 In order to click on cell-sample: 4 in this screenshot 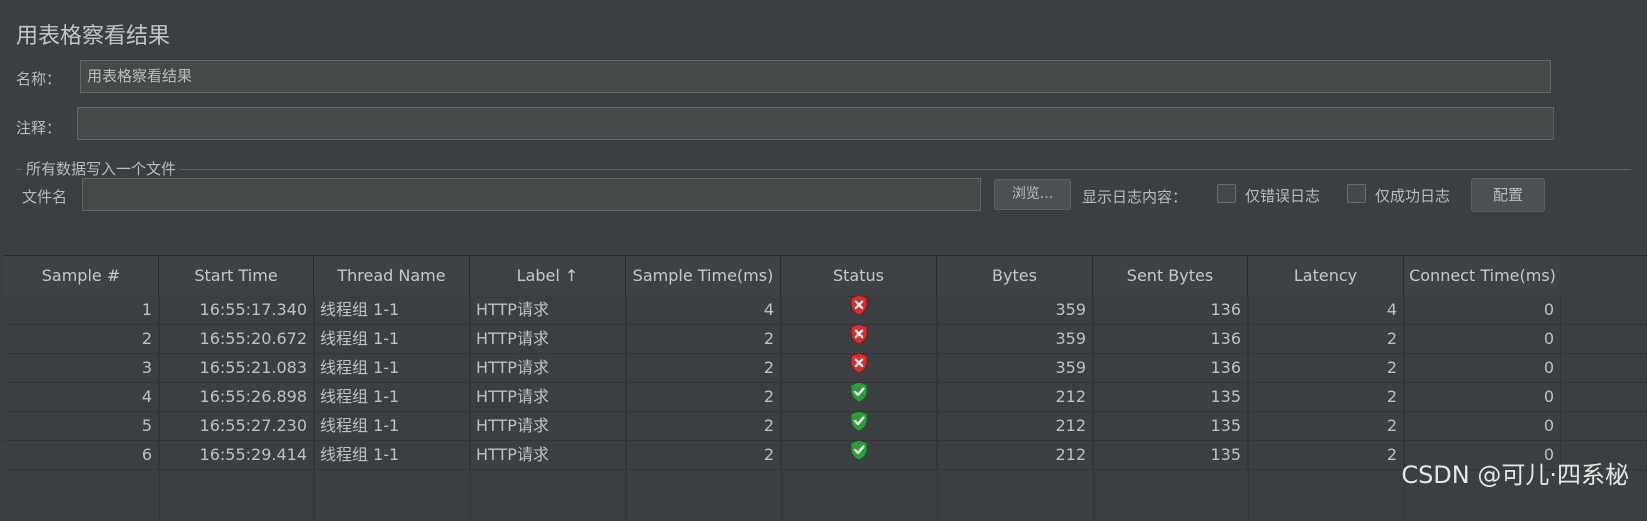, I will do `click(81, 397)`.